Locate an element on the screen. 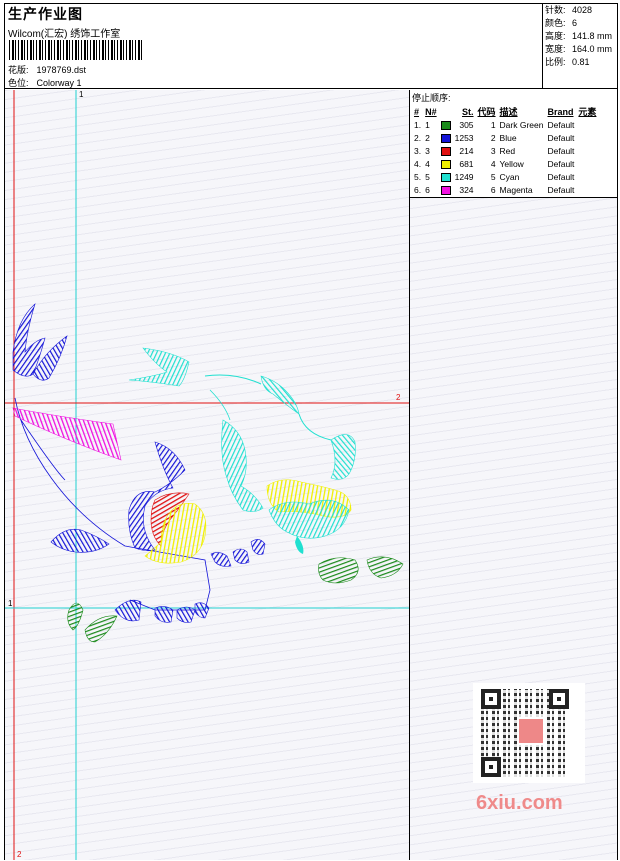  thread-cell-st: 681 is located at coordinates (466, 163).